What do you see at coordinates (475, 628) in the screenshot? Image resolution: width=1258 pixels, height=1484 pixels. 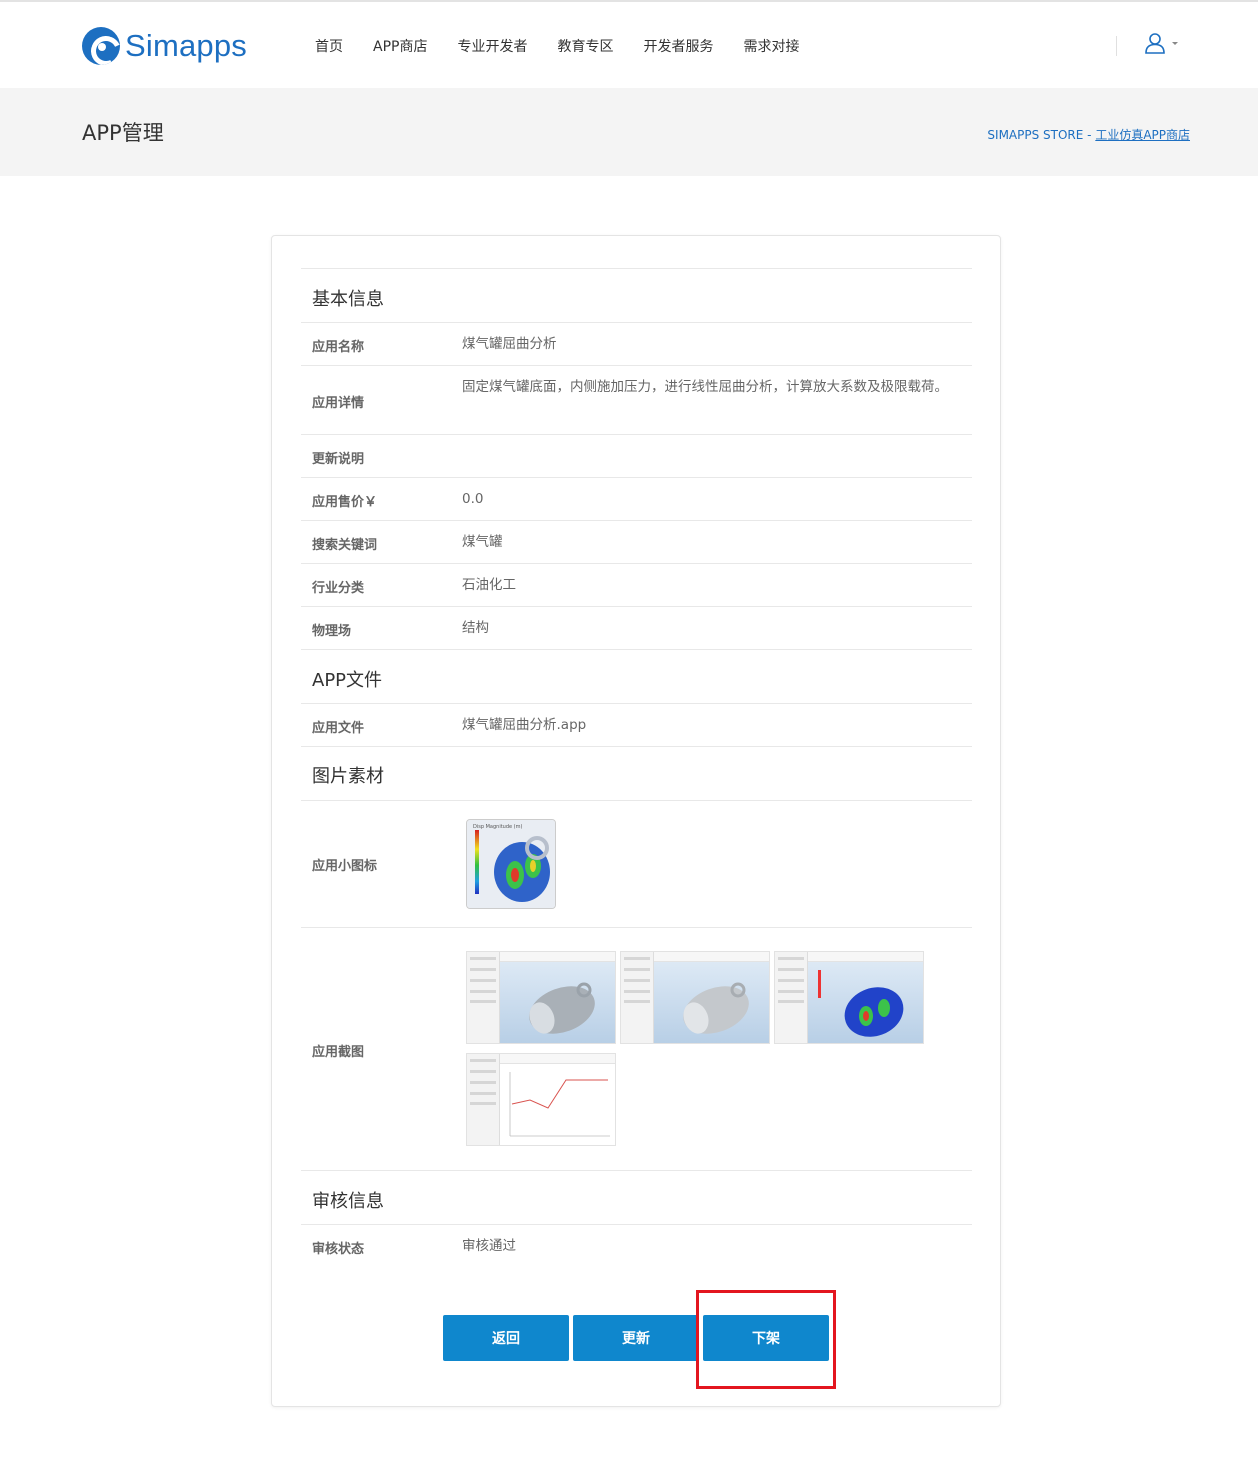 I see `field-value: 结构` at bounding box center [475, 628].